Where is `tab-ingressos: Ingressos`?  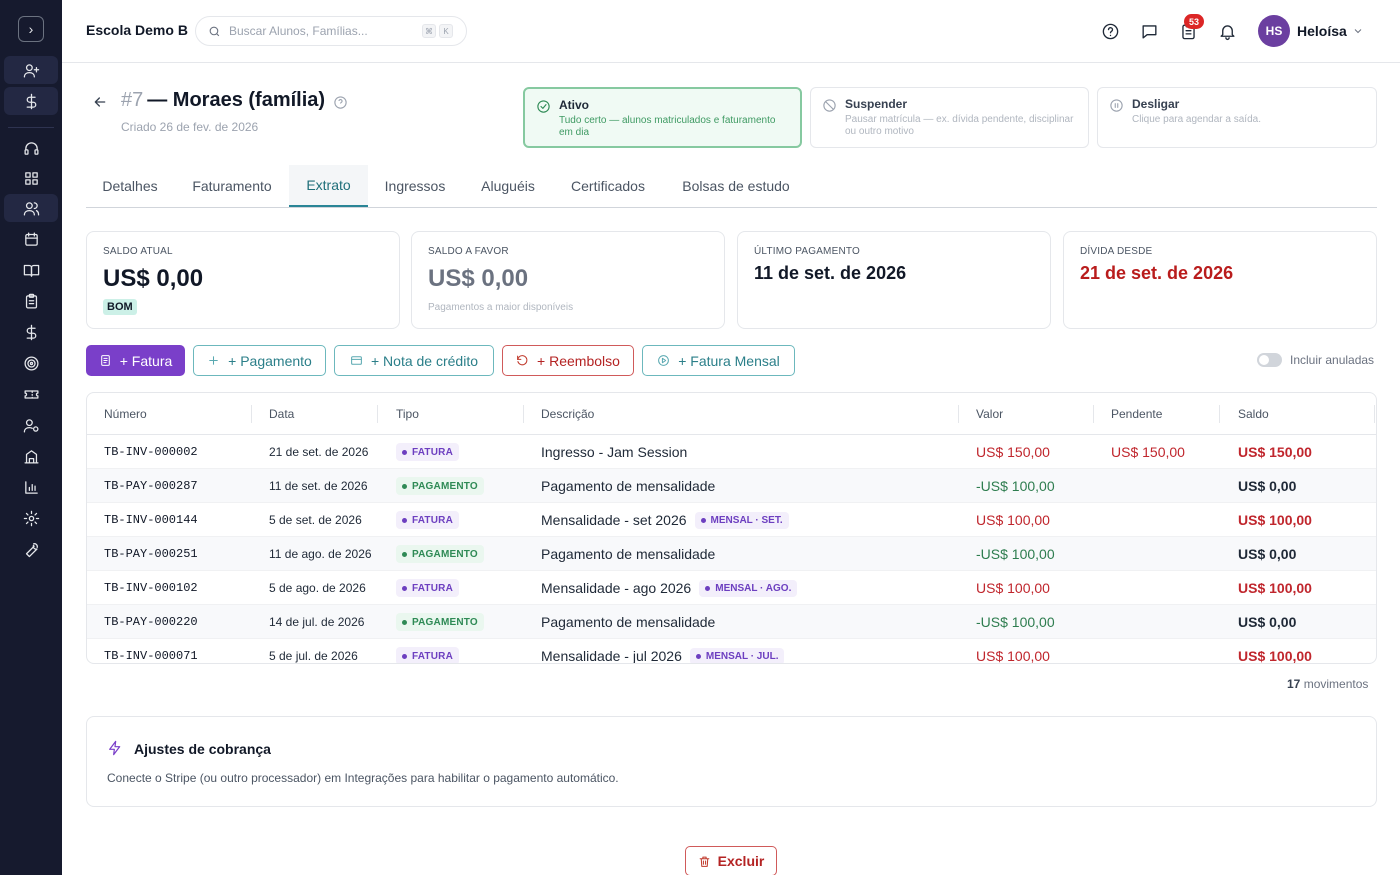 tab-ingressos: Ingressos is located at coordinates (415, 186).